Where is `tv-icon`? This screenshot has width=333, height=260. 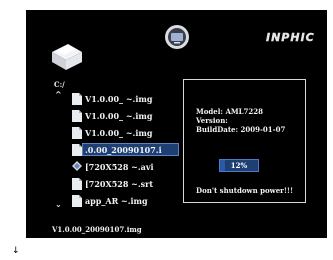
tv-icon is located at coordinates (177, 37).